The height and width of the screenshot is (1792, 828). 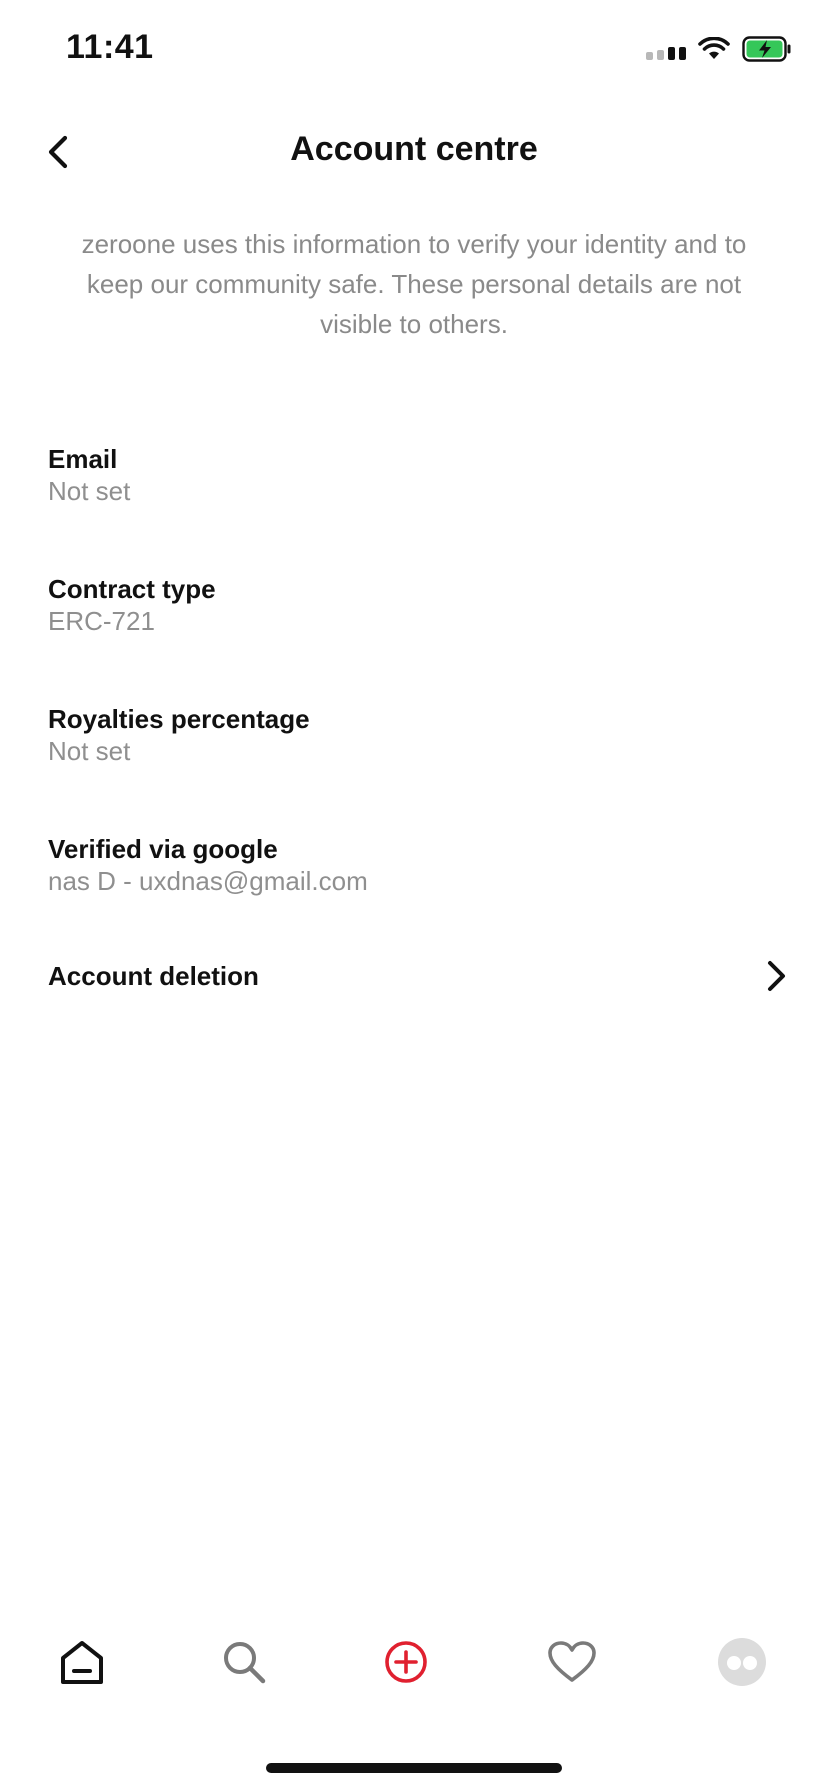 What do you see at coordinates (110, 47) in the screenshot?
I see `status-time: 11:41` at bounding box center [110, 47].